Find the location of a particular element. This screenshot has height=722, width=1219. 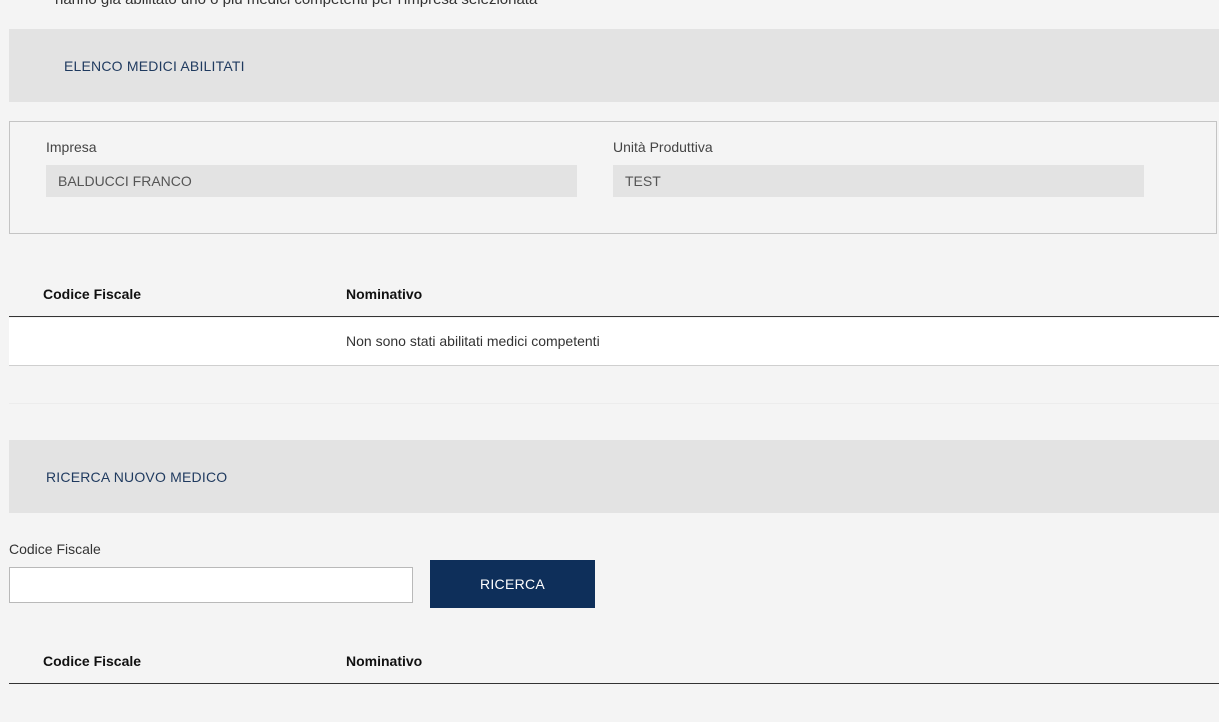

table-header-divider is located at coordinates (614, 316).